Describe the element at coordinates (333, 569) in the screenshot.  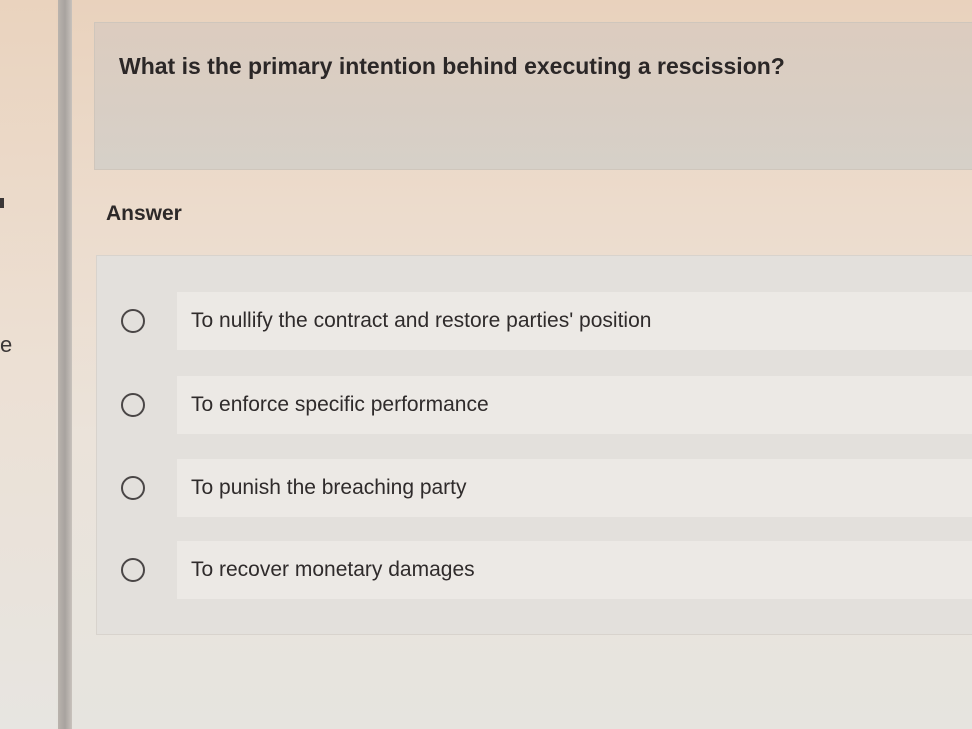
I see `option-label-4: To recover monetary damages` at that location.